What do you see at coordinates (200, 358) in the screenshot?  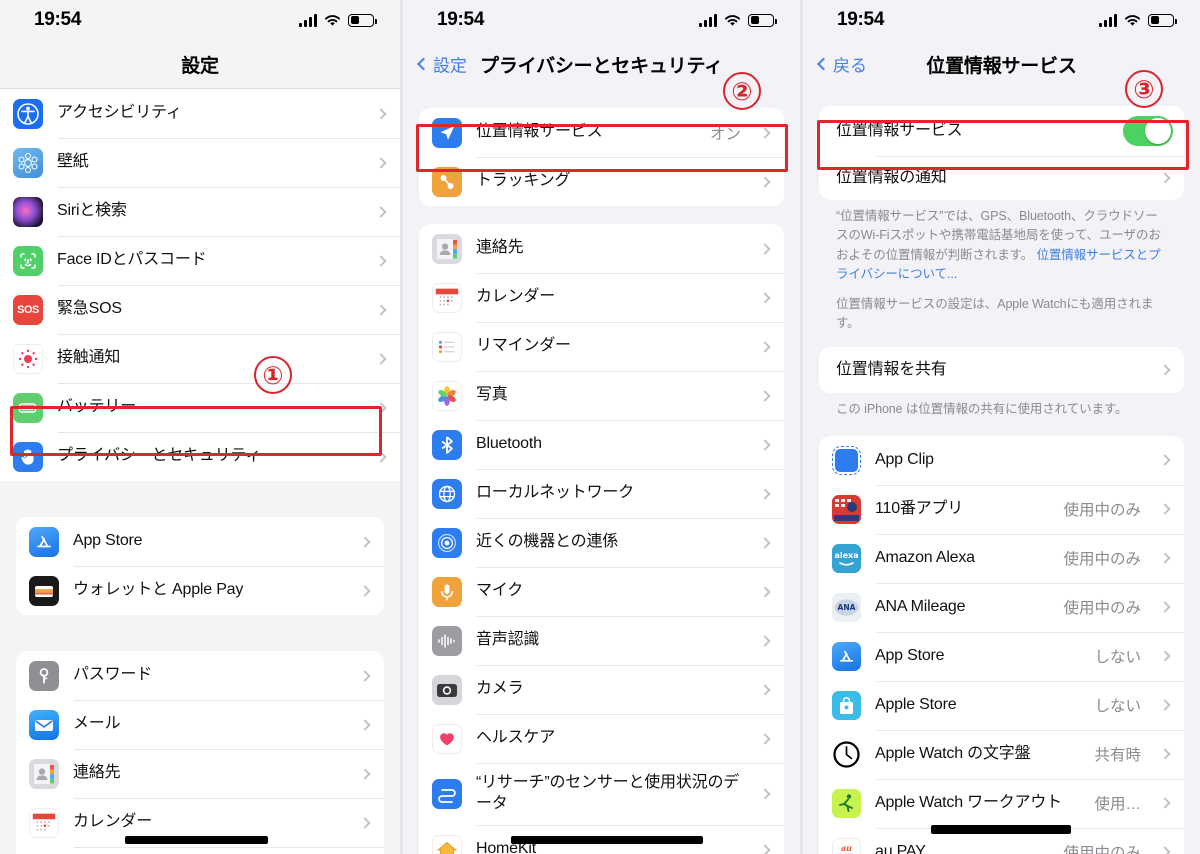 I see `sidebar-item-exposure-notifications: 接触通知` at bounding box center [200, 358].